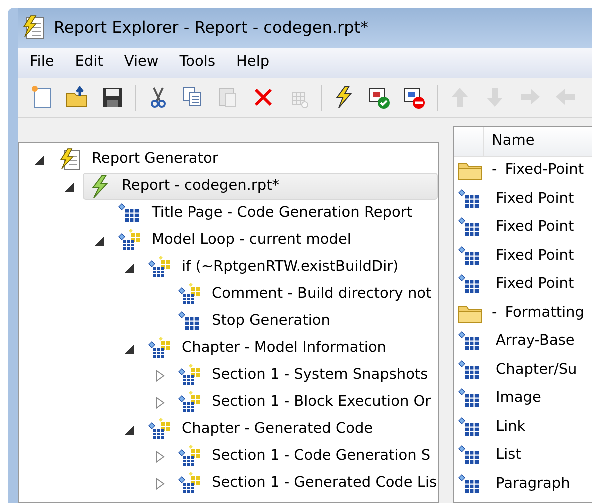 This screenshot has height=503, width=592. Describe the element at coordinates (305, 456) in the screenshot. I see `tree-item: Section 1 - Code Generation S` at that location.